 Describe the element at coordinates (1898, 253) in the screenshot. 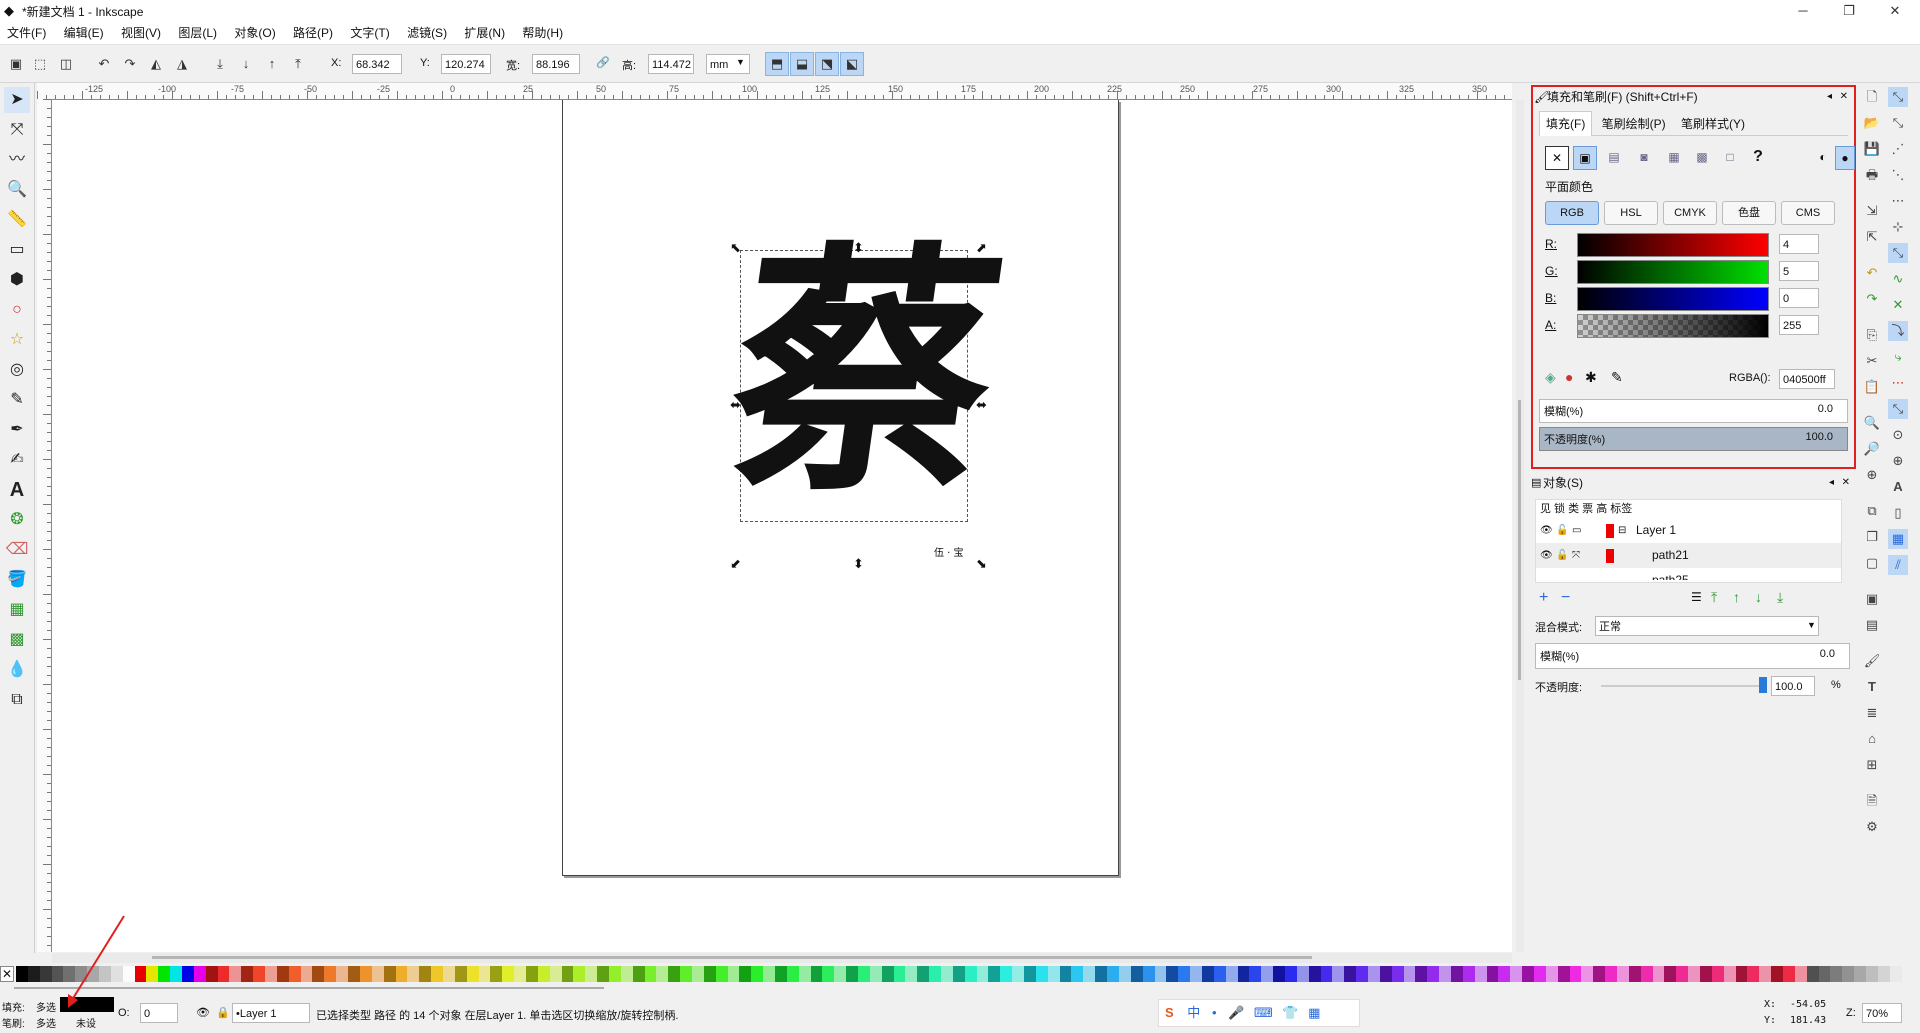

I see `snap-nodes-icon: ⤡` at that location.